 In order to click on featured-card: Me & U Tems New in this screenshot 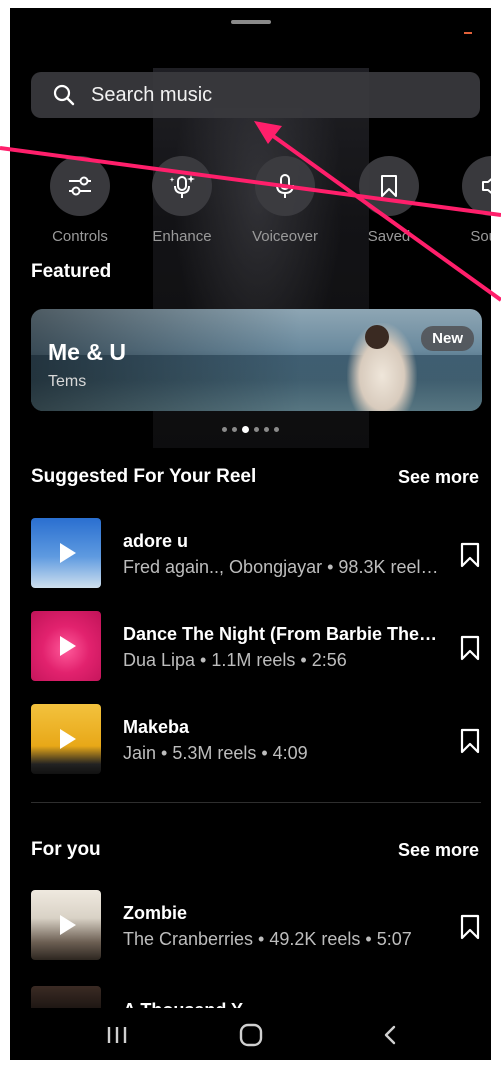, I will do `click(256, 360)`.